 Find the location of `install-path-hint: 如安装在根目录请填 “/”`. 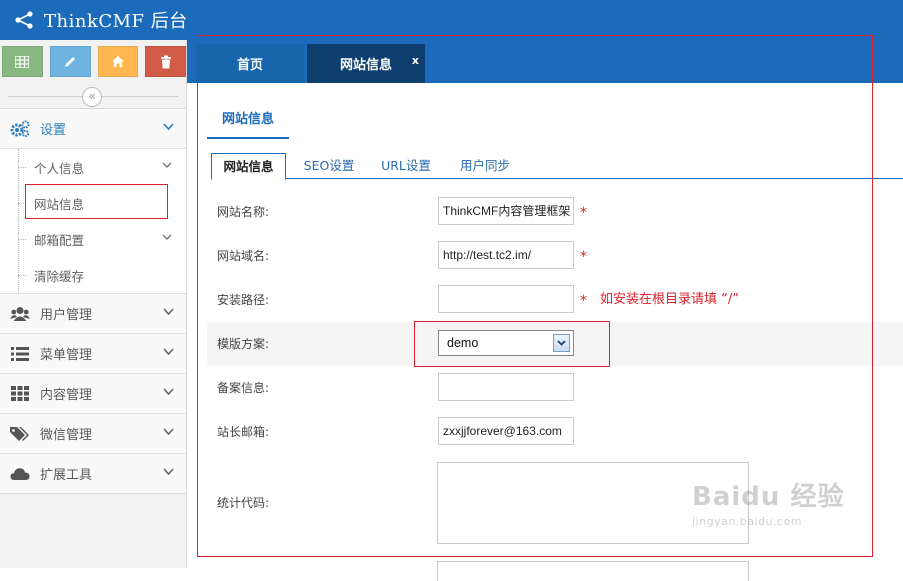

install-path-hint: 如安装在根目录请填 “/” is located at coordinates (669, 299).